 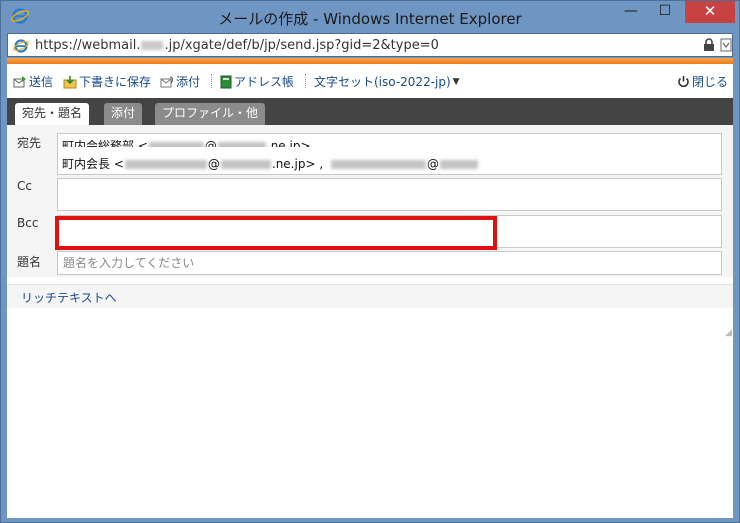 What do you see at coordinates (28, 223) in the screenshot?
I see `bcc-label: Bcc` at bounding box center [28, 223].